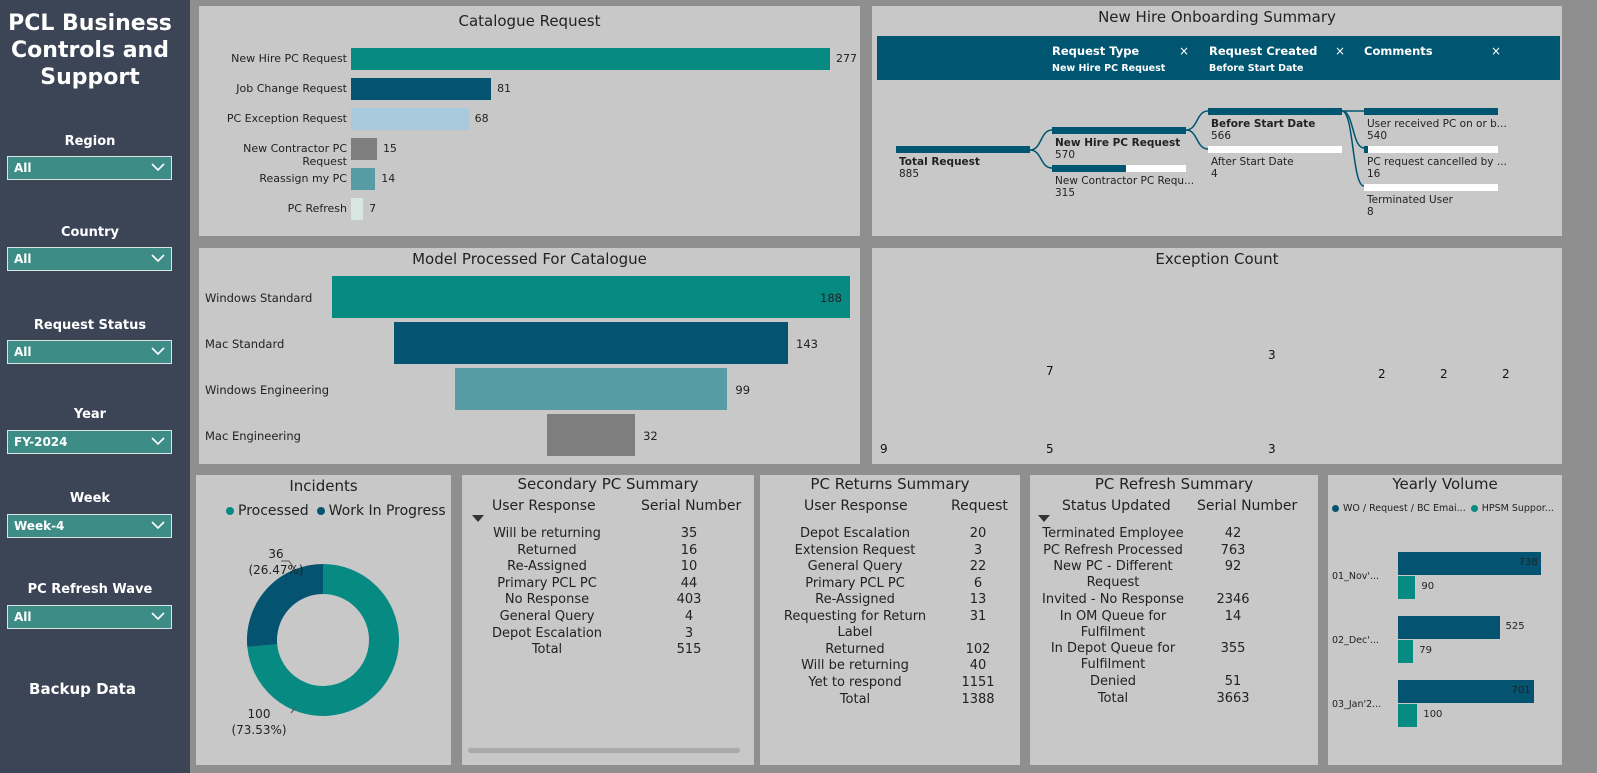 This screenshot has width=1597, height=773. I want to click on table-row: Terminated Employee 42, so click(1174, 534).